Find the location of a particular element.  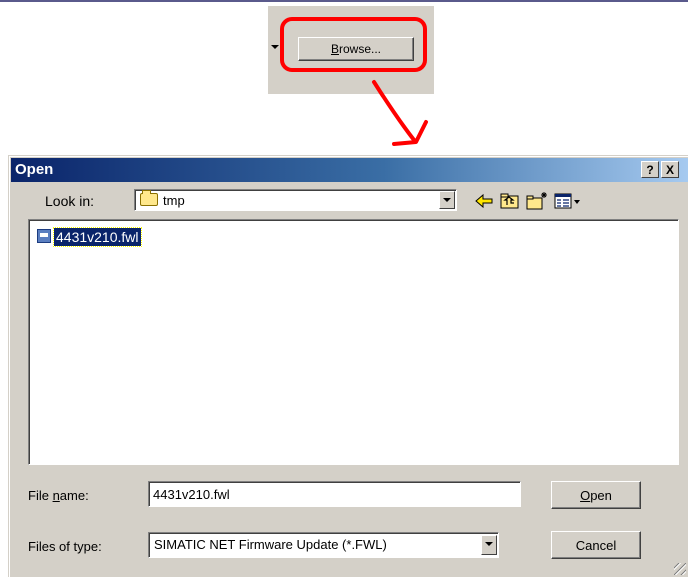

close-button: X is located at coordinates (670, 169).